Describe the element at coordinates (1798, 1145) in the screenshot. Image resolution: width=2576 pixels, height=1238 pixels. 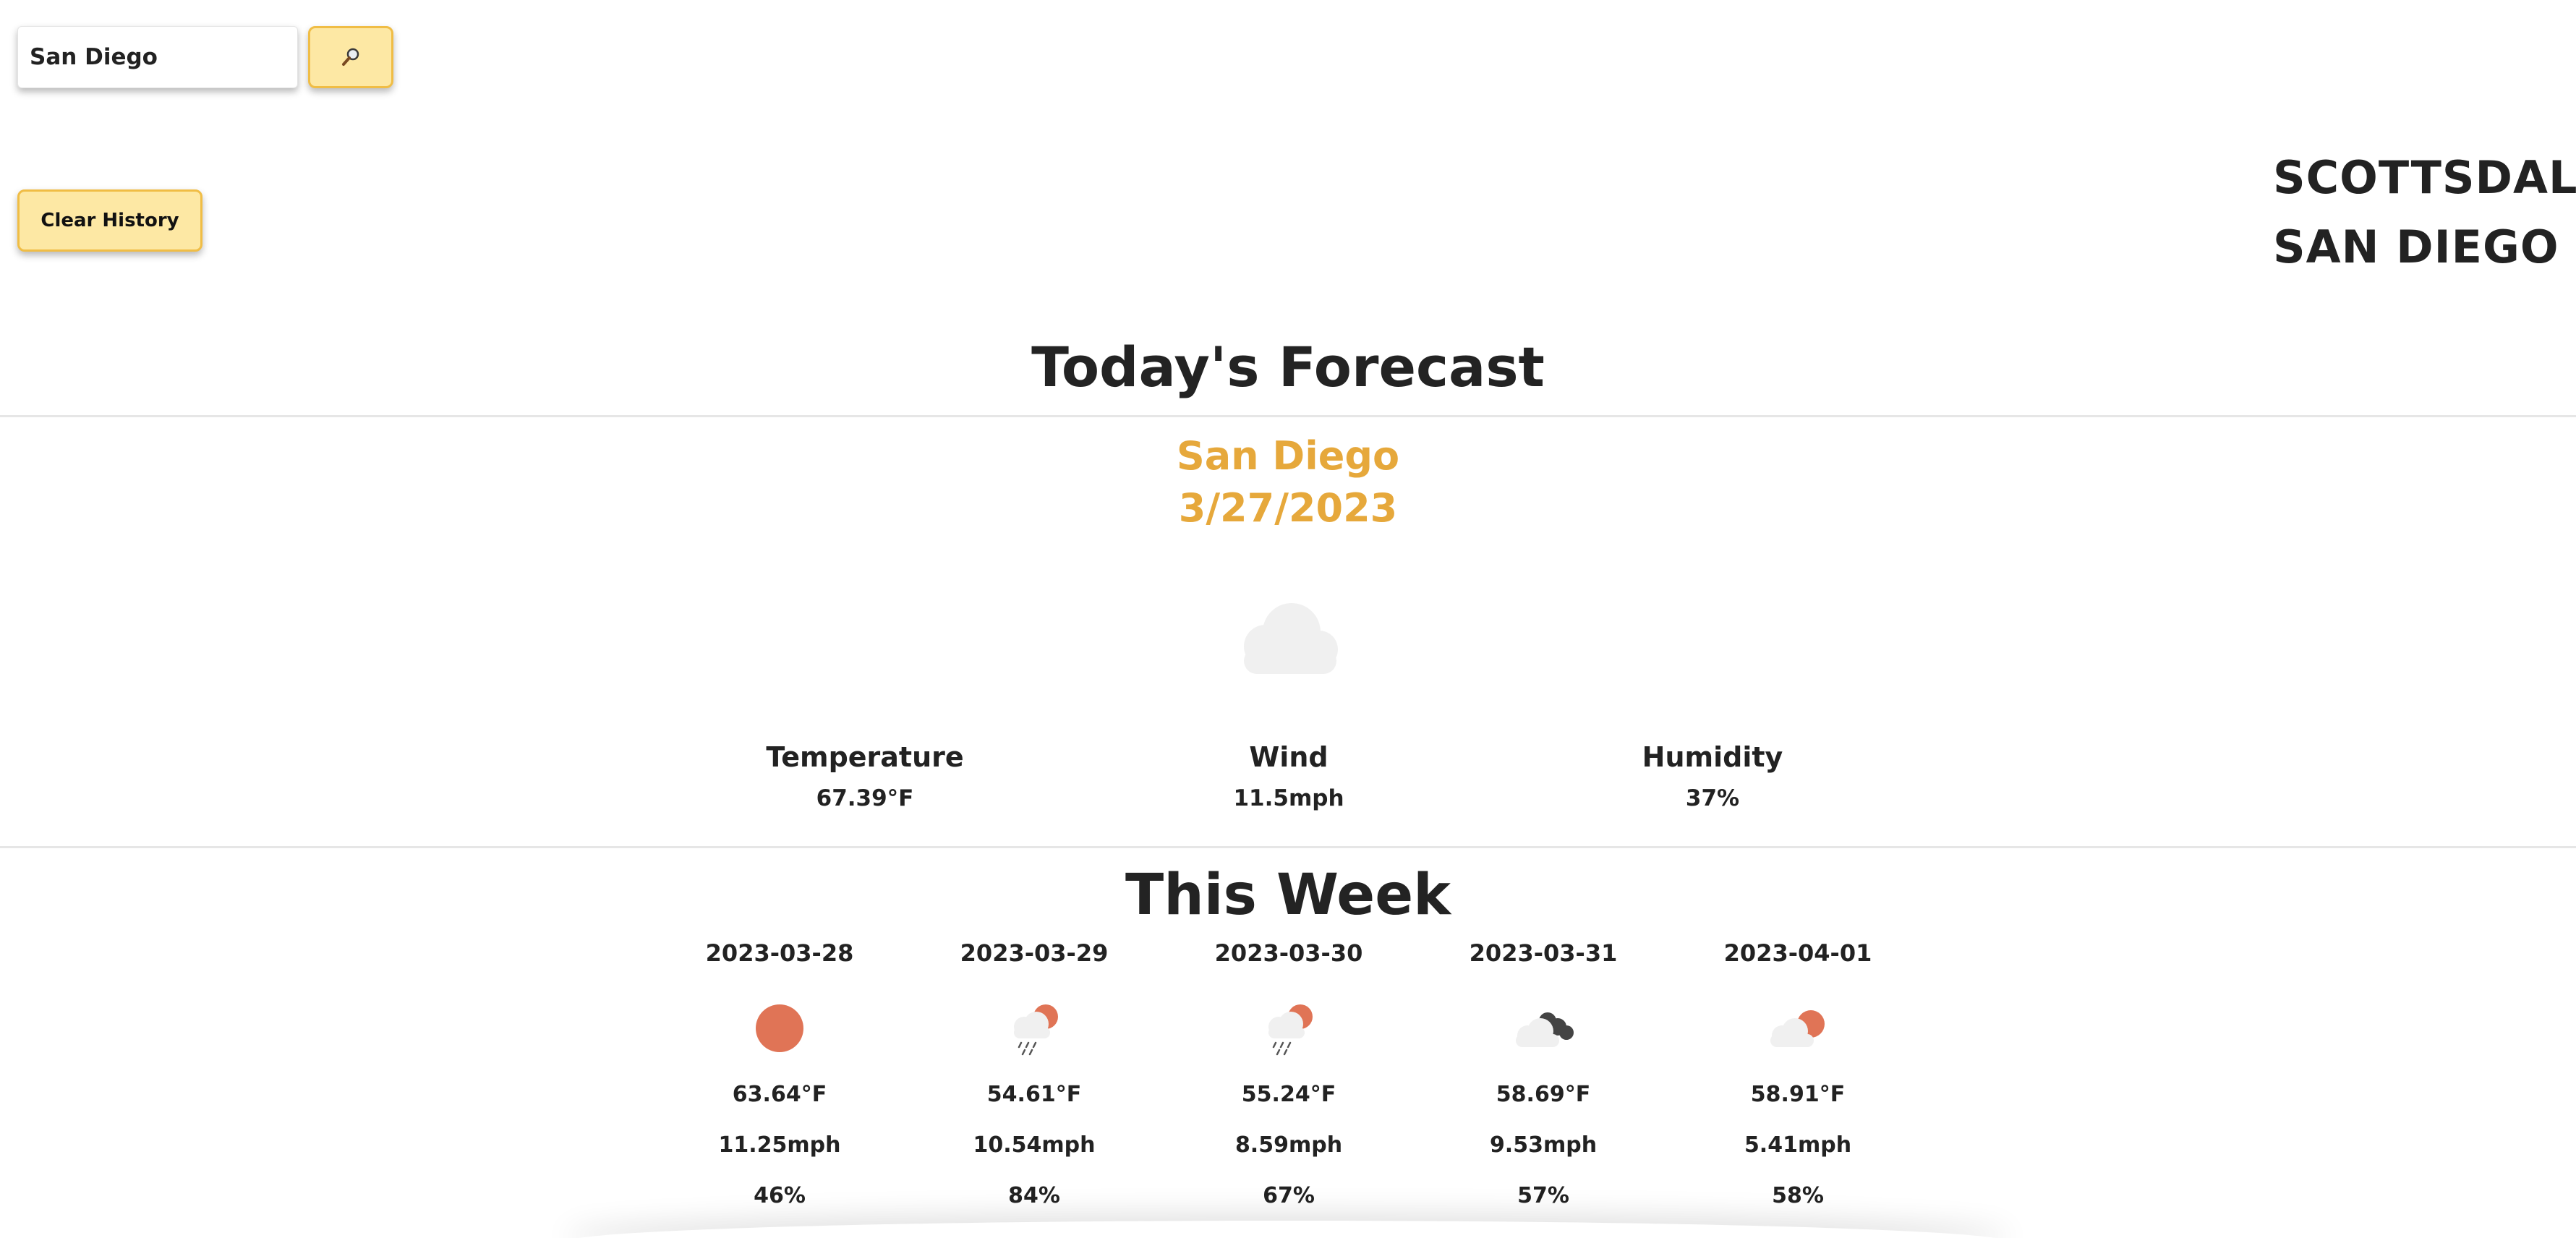
I see `forecast-wind: 5.41mph` at that location.